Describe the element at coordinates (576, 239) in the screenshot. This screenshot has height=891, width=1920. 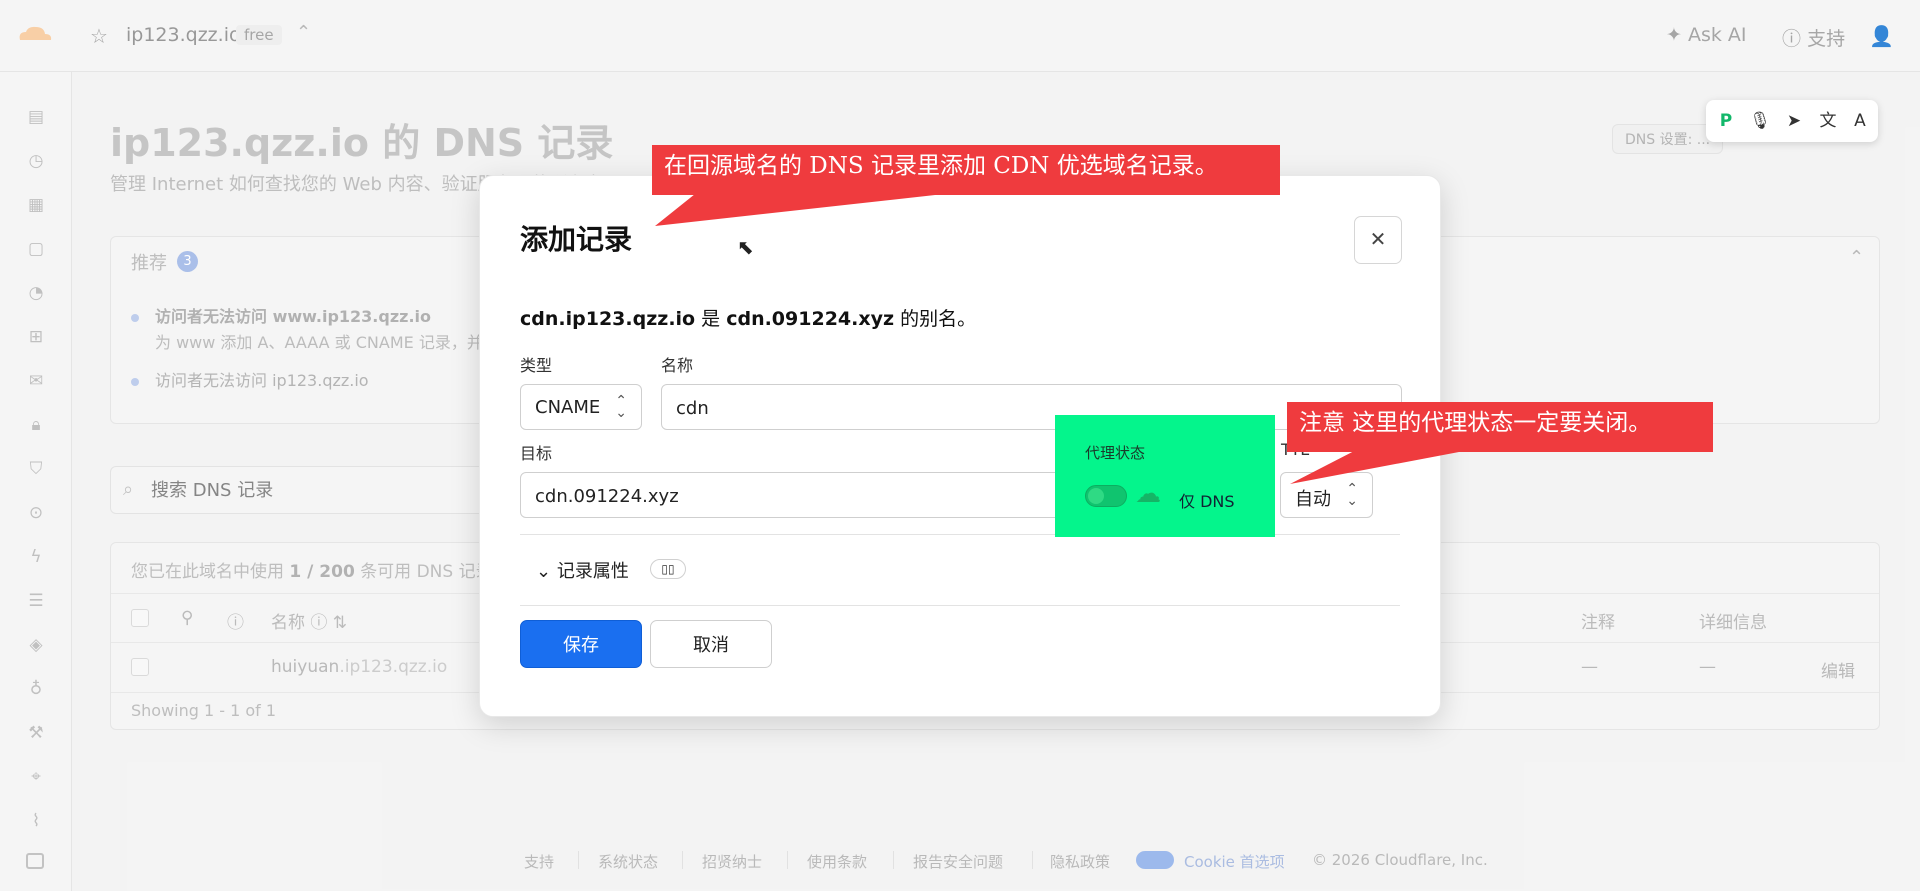
I see `dialog-title: 添加记录` at that location.